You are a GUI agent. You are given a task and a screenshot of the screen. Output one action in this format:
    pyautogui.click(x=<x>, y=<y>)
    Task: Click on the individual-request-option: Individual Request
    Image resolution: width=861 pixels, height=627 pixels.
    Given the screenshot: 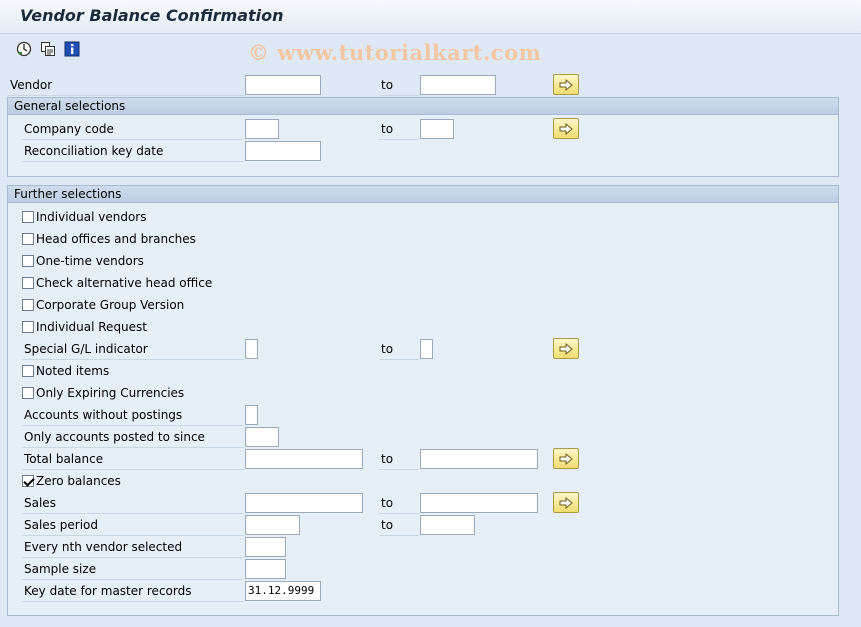 What is the action you would take?
    pyautogui.click(x=84, y=327)
    